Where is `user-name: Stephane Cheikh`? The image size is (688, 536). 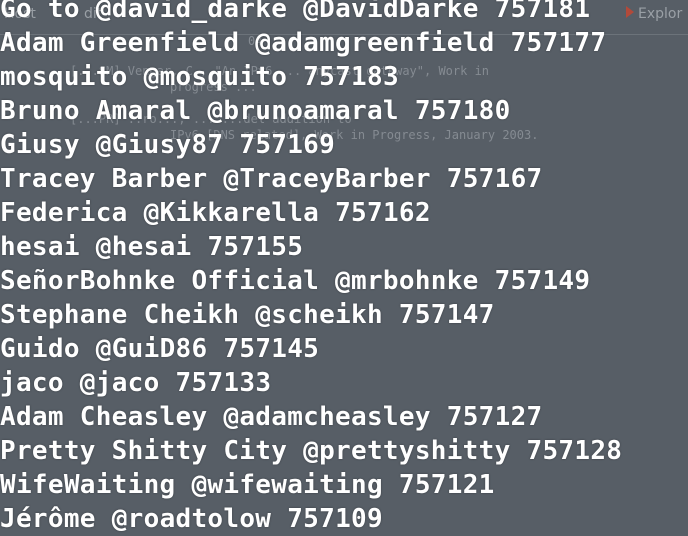 user-name: Stephane Cheikh is located at coordinates (120, 315).